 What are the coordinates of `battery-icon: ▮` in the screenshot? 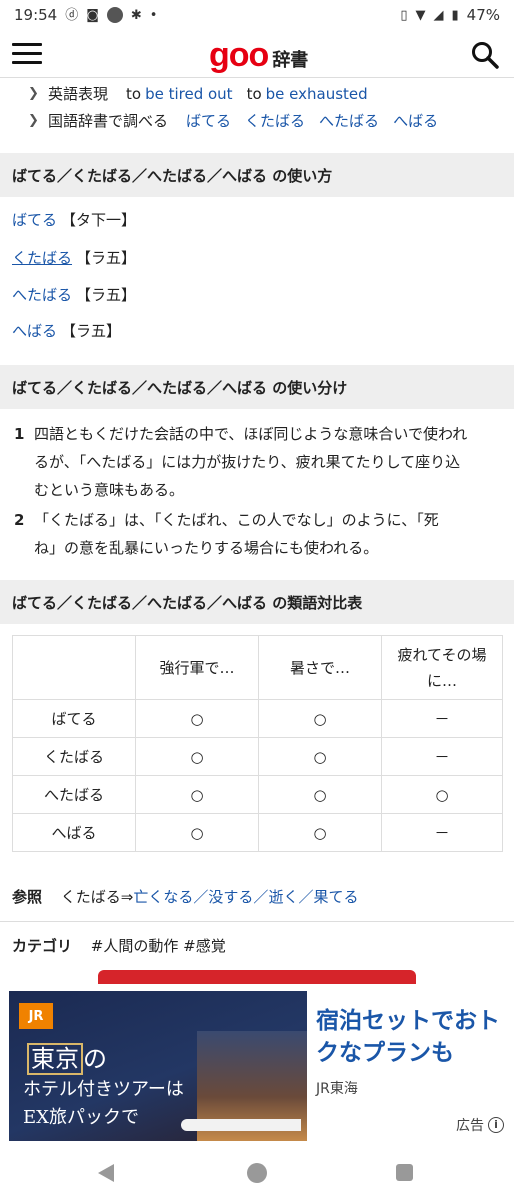 It's located at (455, 15).